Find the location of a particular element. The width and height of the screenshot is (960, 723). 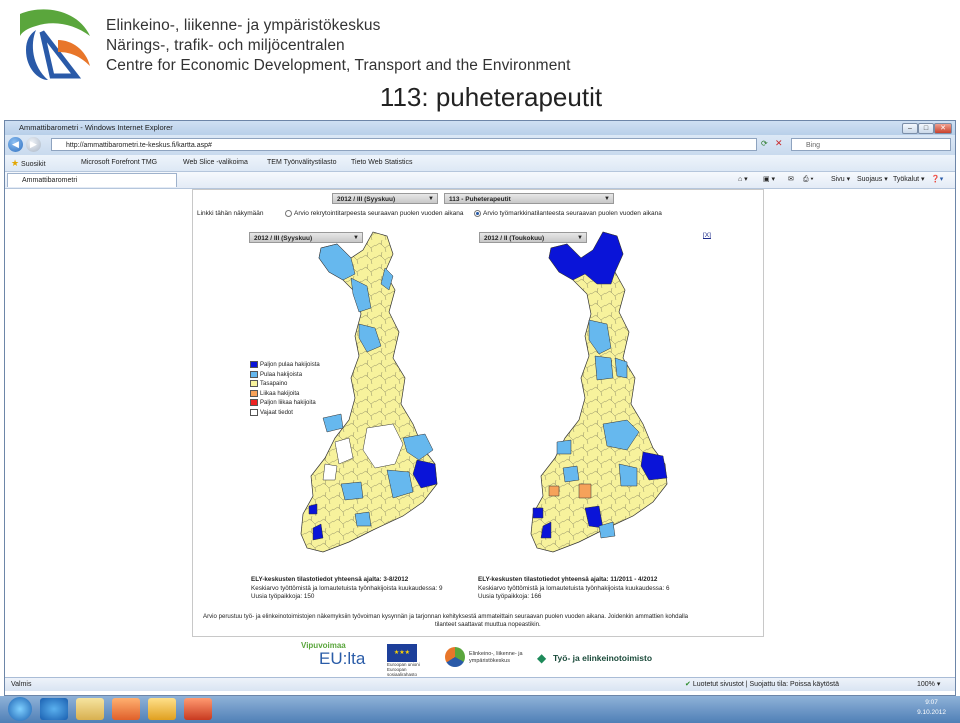

legend-item: Vajaat tiedot is located at coordinates (285, 413).